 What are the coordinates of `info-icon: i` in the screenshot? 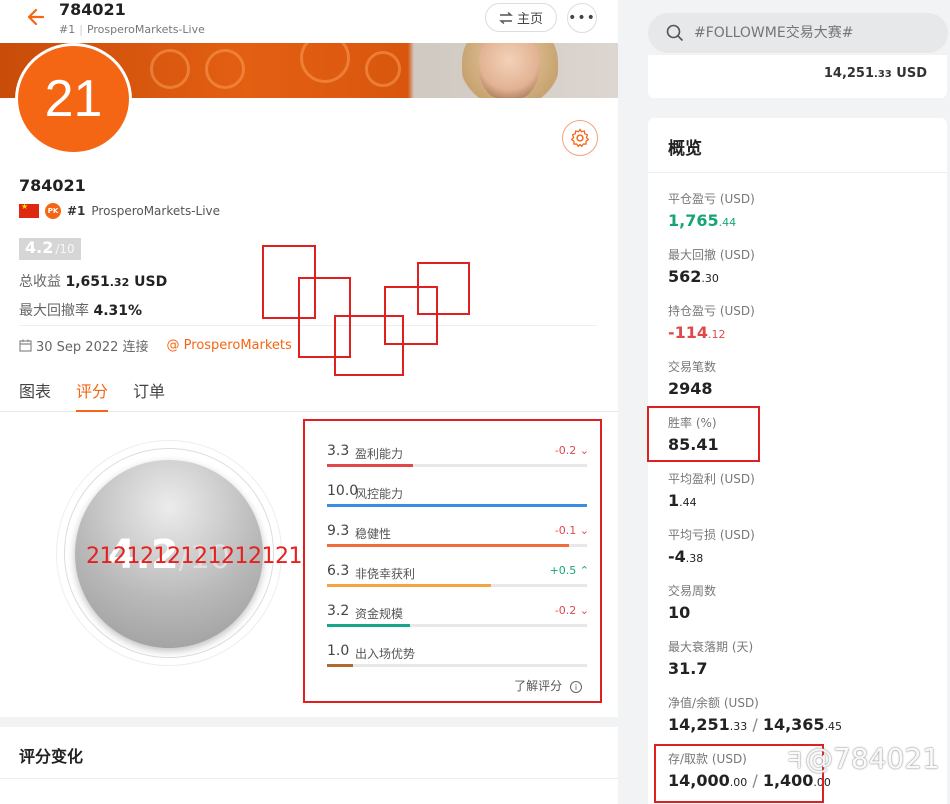 It's located at (576, 687).